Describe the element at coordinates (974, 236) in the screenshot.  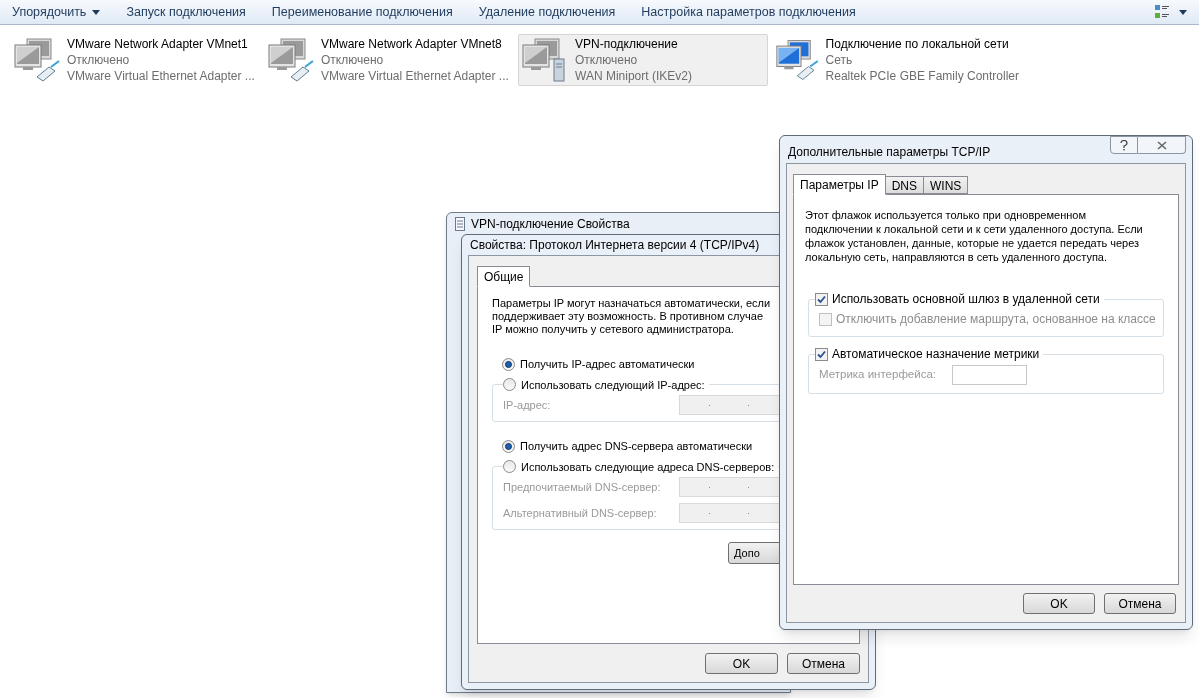
I see `description-text: Этот флажок используется только при одновременном подключении к локальной сети и к сети удаленного доступа. Если флажок установлен, данные, которые не удается передать через локальную сеть, направляются в сеть удаленного доступа.` at that location.